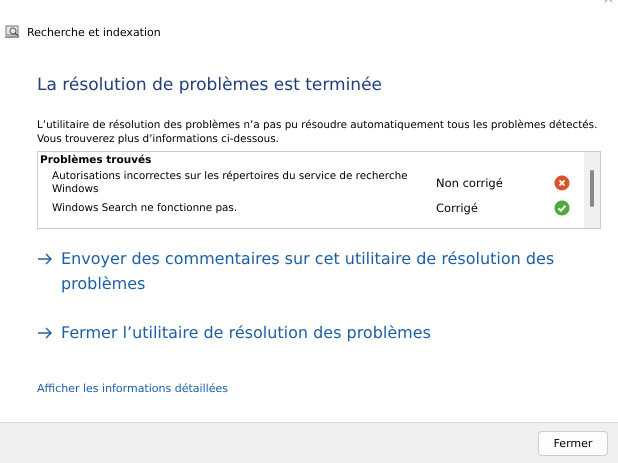 This screenshot has width=618, height=463. I want to click on close-button: Fermer, so click(573, 443).